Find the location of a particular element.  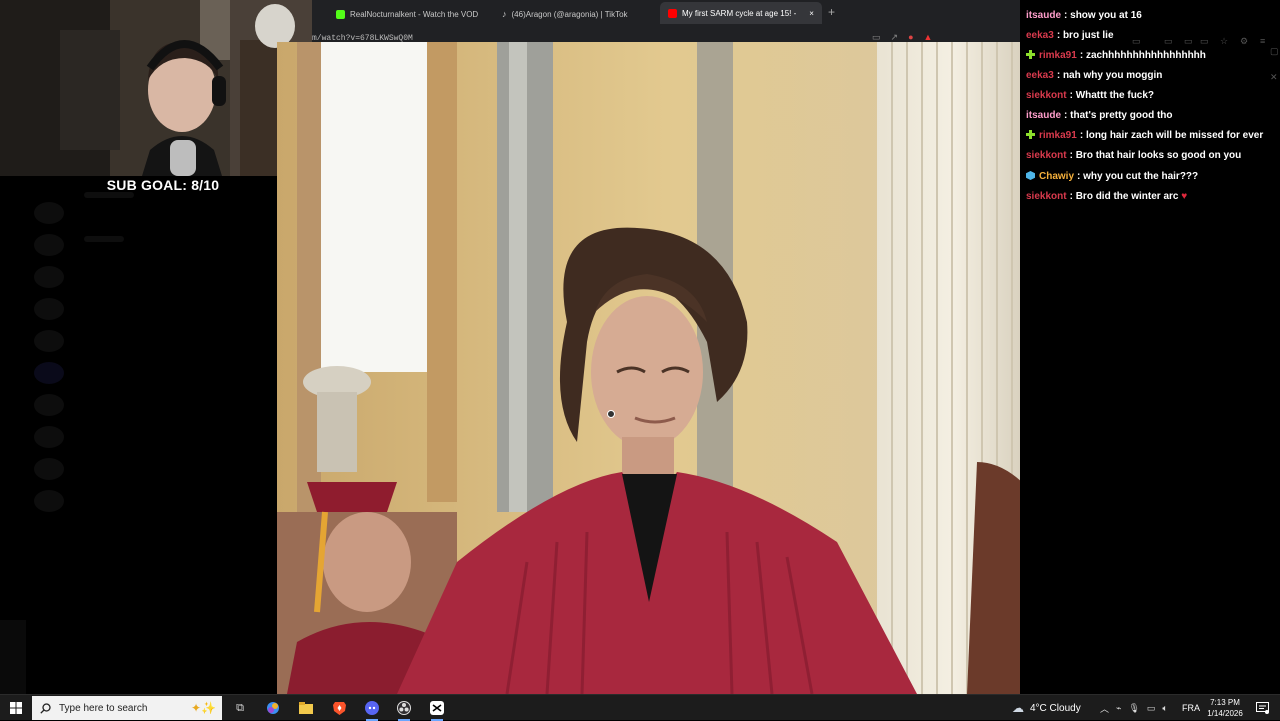

youtube-icon is located at coordinates (672, 13).